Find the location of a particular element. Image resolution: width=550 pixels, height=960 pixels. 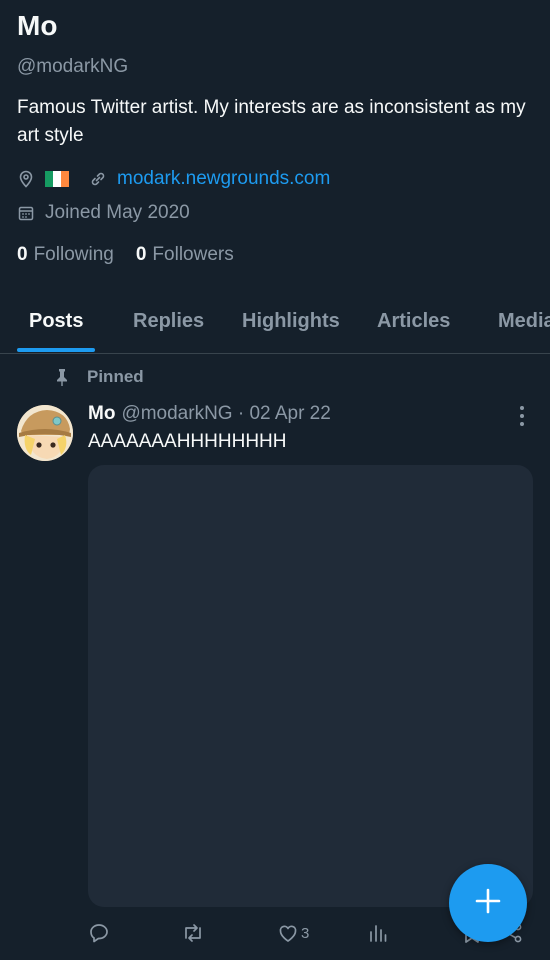

tweet-handle-date: @modarkNG · 02 Apr 22 is located at coordinates (226, 413).